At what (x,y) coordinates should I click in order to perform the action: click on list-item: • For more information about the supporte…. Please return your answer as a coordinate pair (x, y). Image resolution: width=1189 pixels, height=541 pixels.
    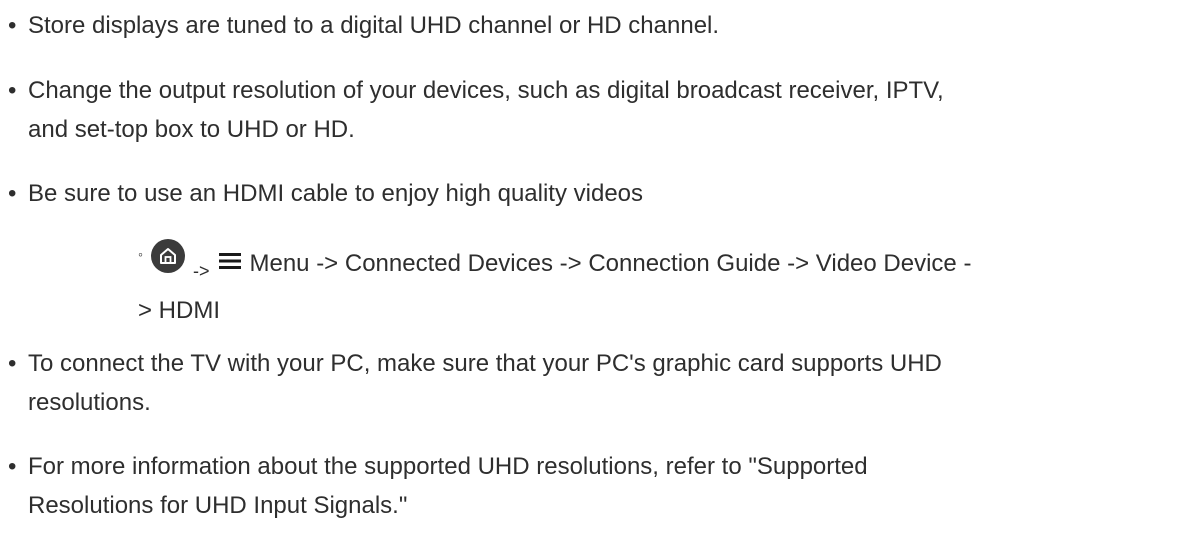
    Looking at the image, I should click on (593, 486).